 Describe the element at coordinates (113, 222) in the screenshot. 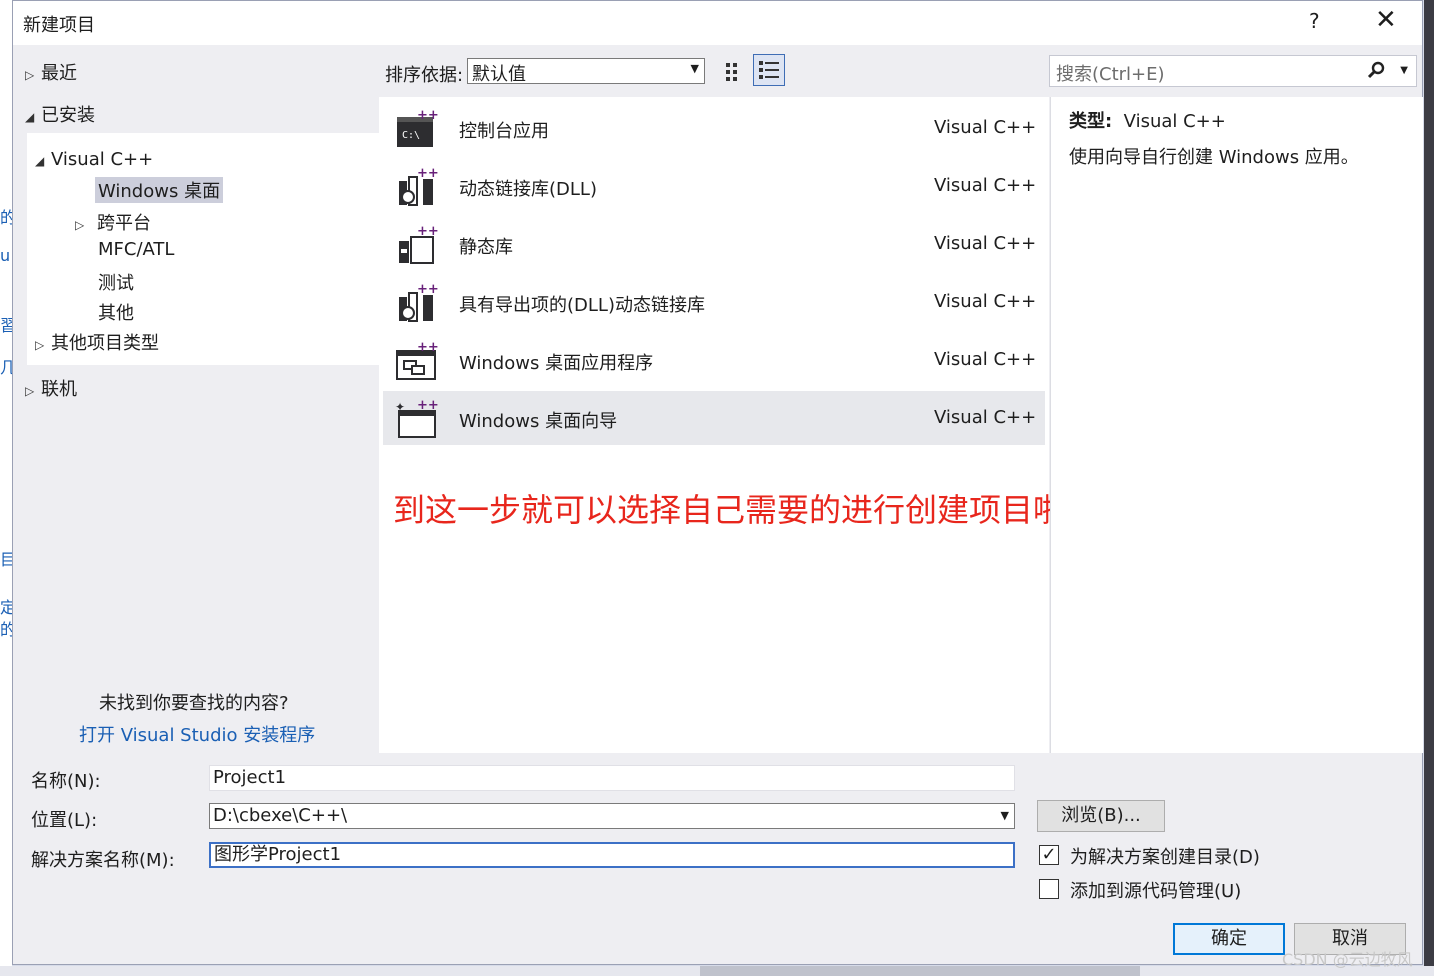

I see `tree-item-cross-platform: ▷ 跨平台` at that location.